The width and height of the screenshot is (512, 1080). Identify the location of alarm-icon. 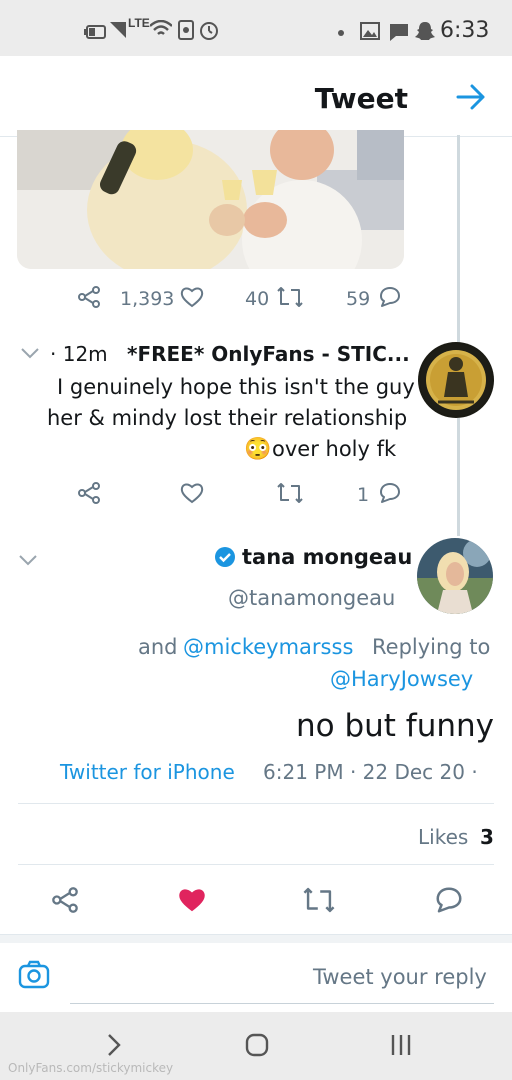
(209, 32).